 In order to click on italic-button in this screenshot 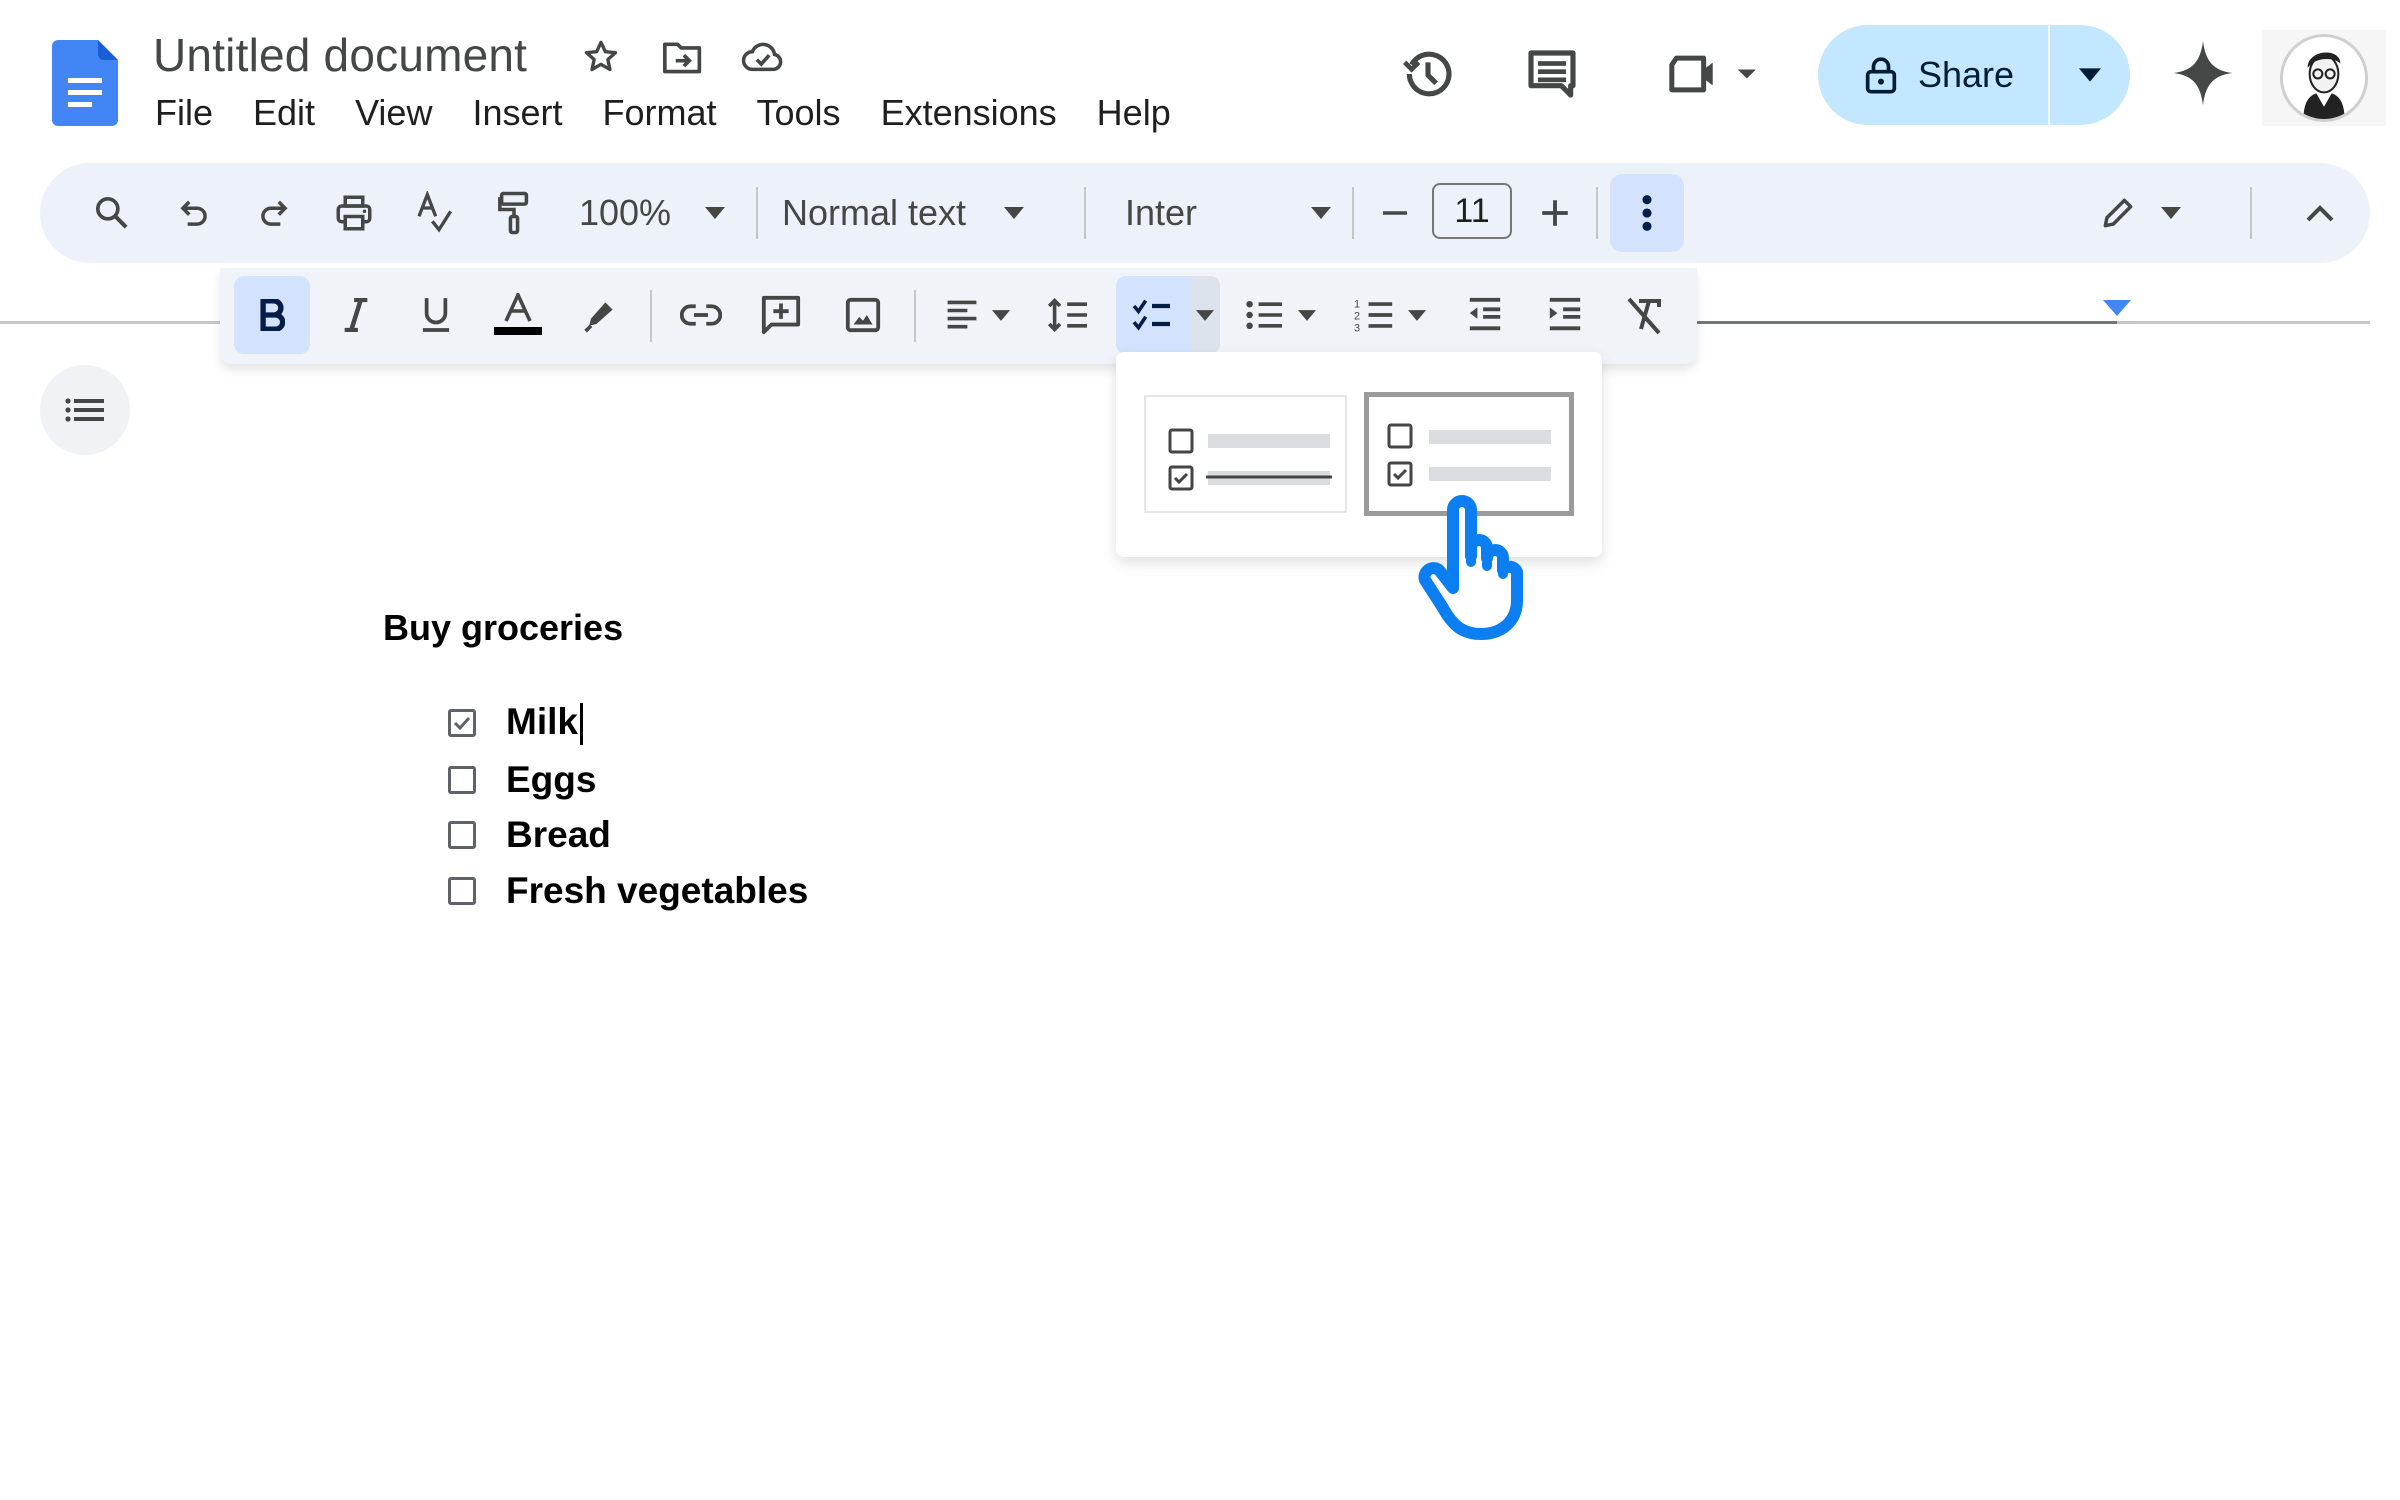, I will do `click(356, 315)`.